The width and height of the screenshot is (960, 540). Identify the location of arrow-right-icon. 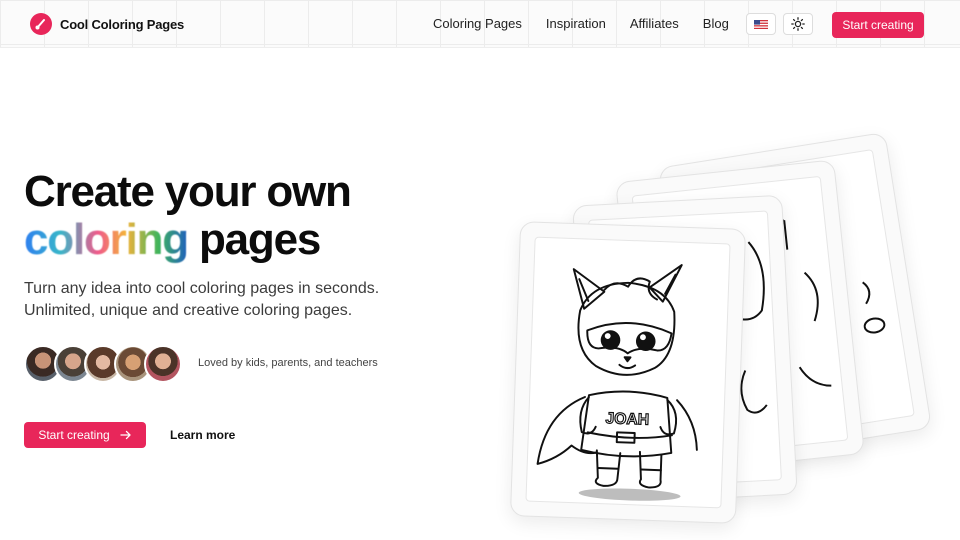
(125, 435).